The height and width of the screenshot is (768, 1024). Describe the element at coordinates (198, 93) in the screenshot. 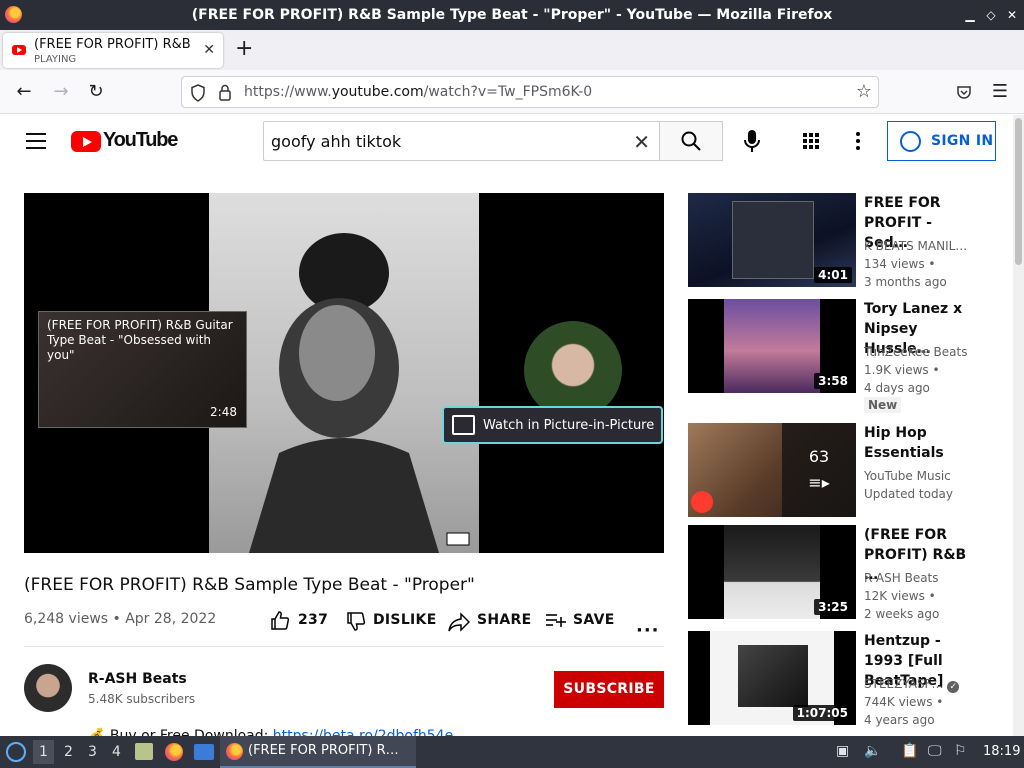

I see `shield-icon` at that location.